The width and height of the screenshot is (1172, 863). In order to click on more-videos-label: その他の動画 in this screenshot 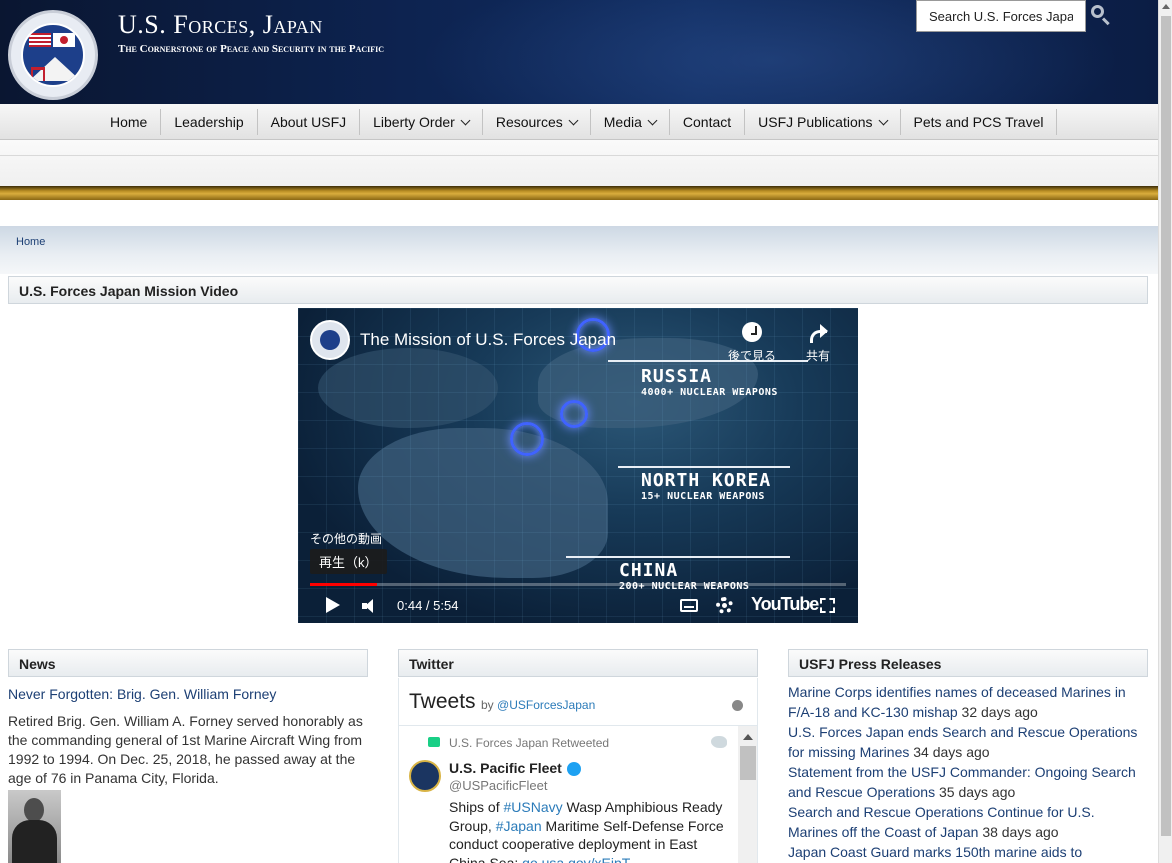, I will do `click(346, 538)`.